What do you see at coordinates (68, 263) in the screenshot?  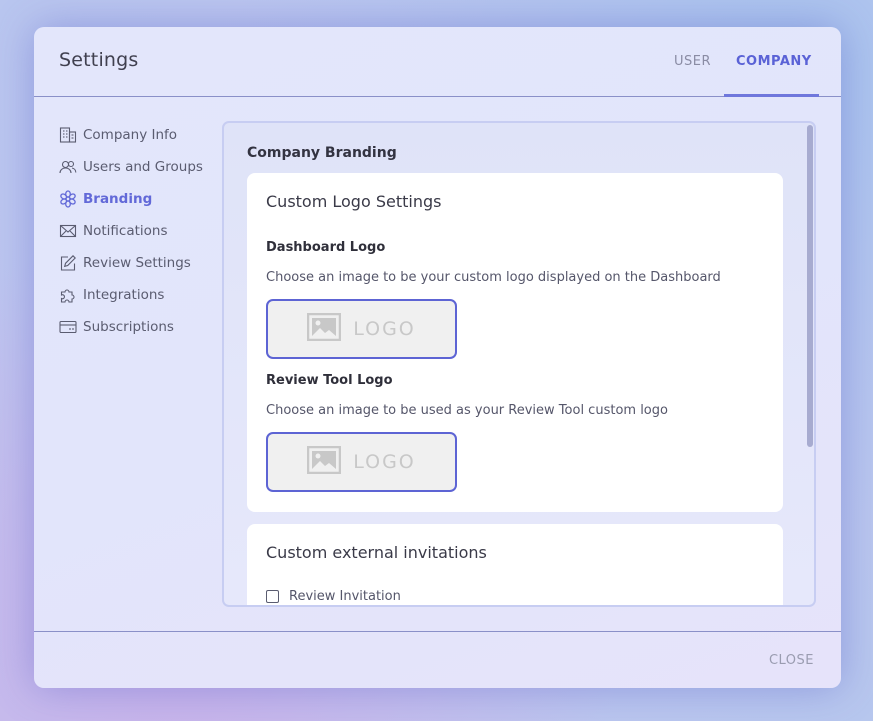 I see `edit-icon` at bounding box center [68, 263].